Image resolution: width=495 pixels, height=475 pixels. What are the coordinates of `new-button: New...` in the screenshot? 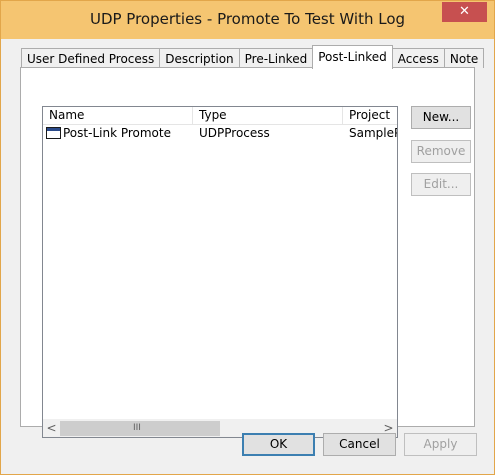 It's located at (441, 117).